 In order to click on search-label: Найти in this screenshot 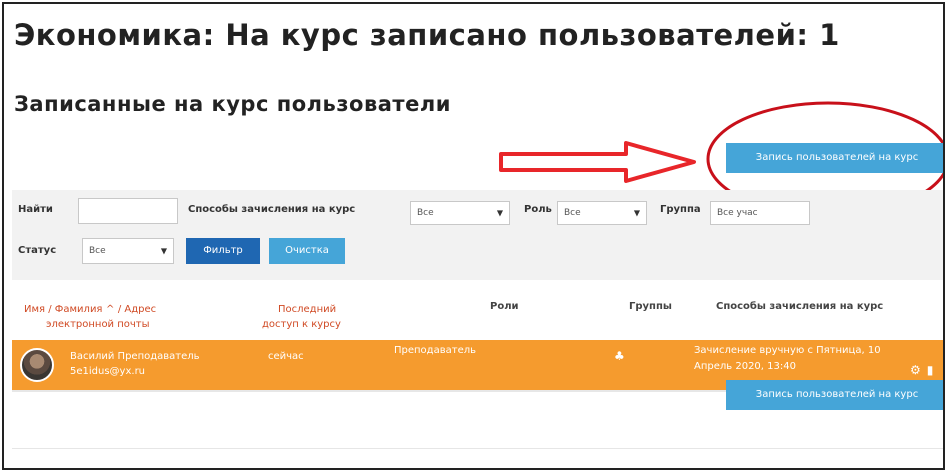, I will do `click(35, 209)`.